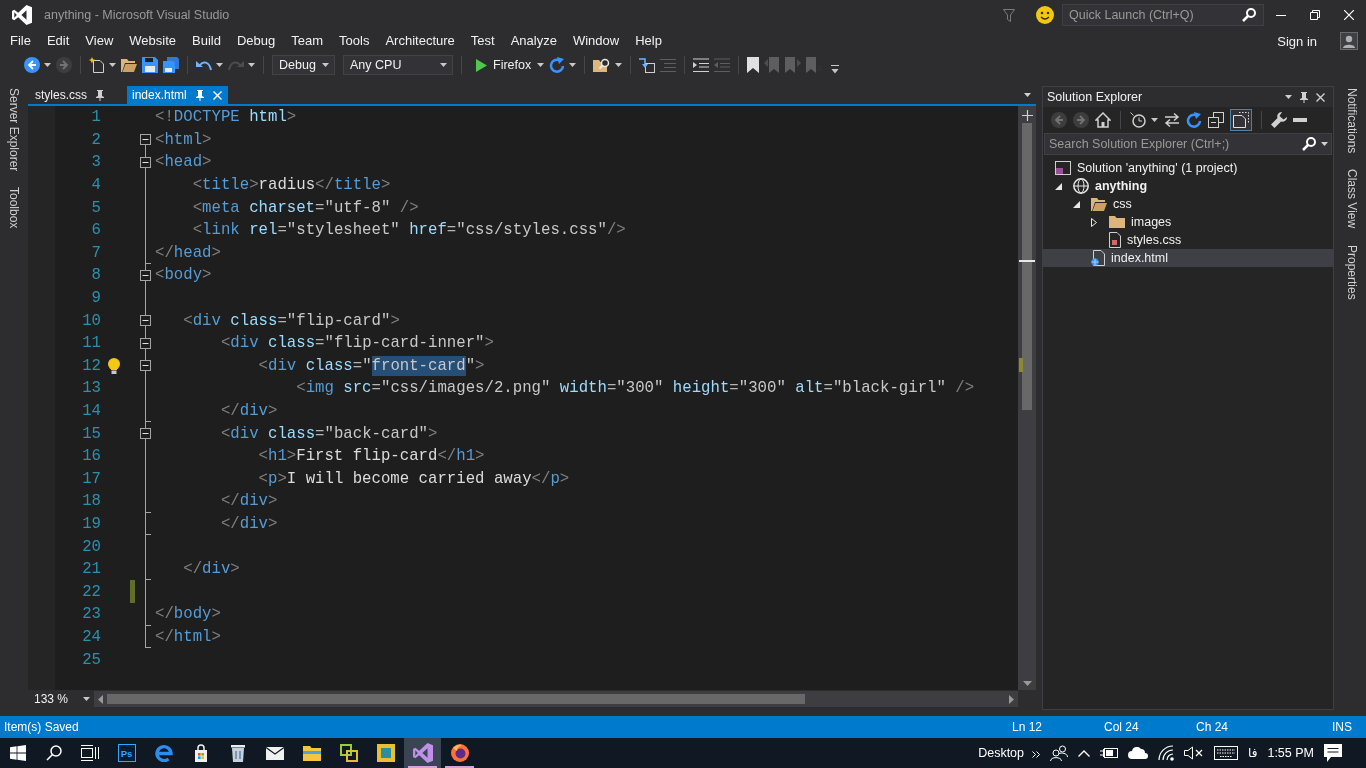 Image resolution: width=1366 pixels, height=768 pixels. What do you see at coordinates (303, 65) in the screenshot?
I see `dropdown: Debug` at bounding box center [303, 65].